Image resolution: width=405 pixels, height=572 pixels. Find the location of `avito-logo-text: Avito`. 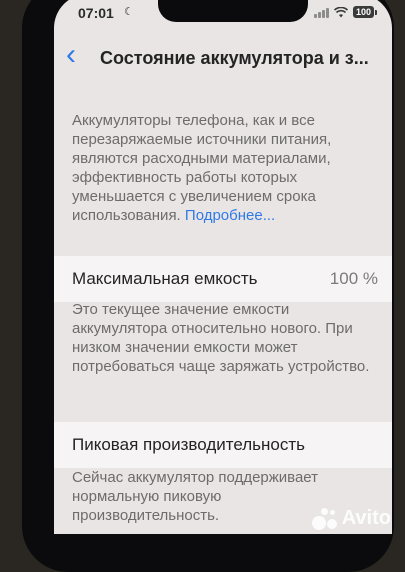

avito-logo-text: Avito is located at coordinates (366, 518).